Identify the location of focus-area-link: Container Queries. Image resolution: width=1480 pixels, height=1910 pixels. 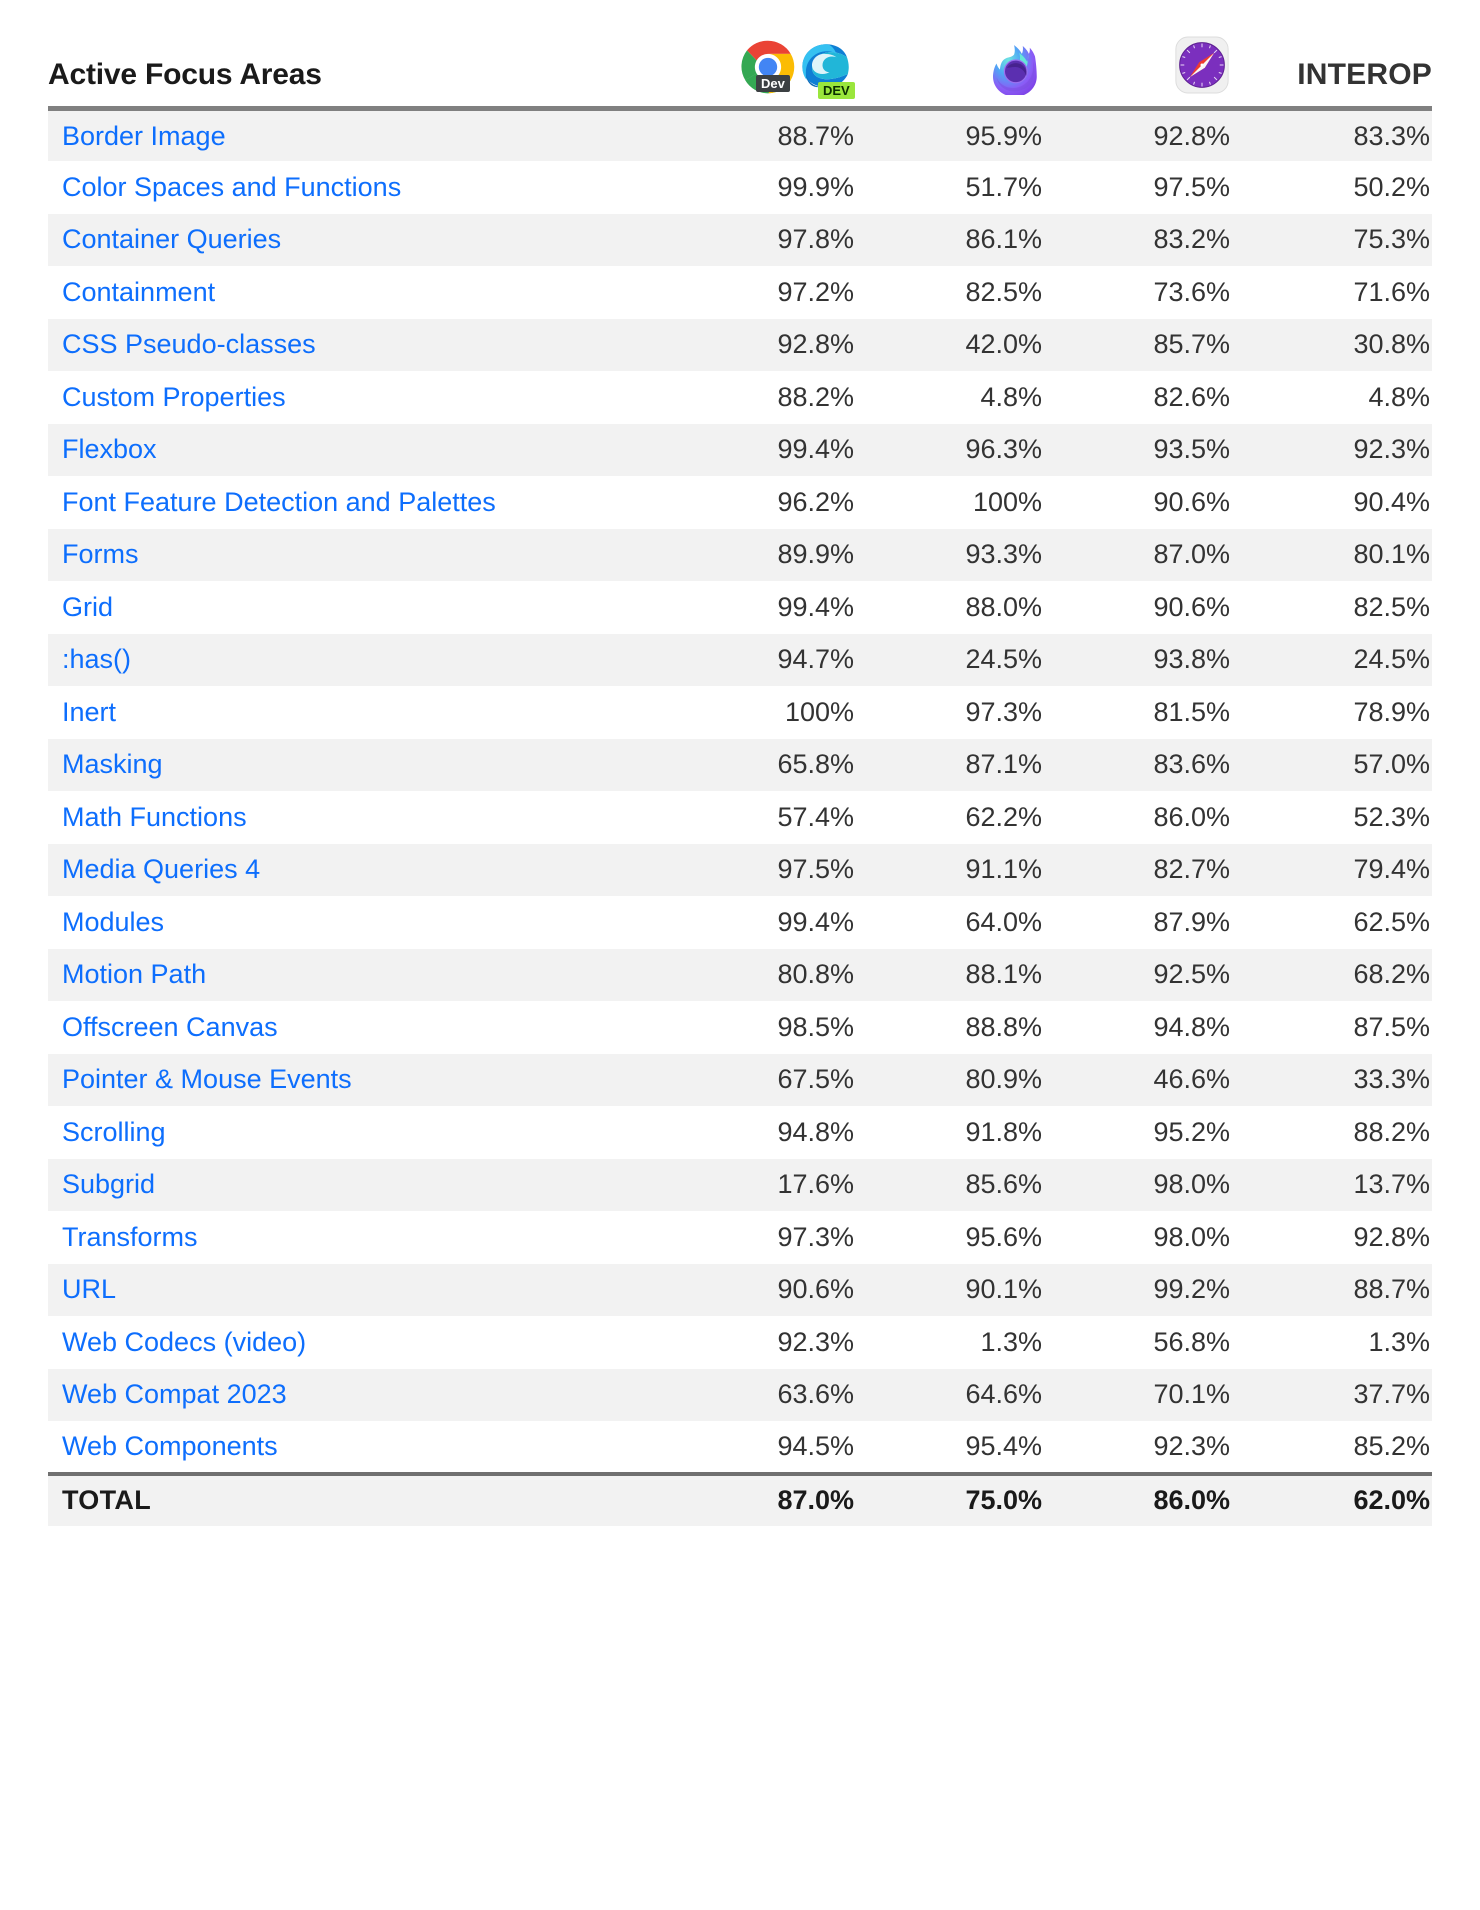
(171, 239).